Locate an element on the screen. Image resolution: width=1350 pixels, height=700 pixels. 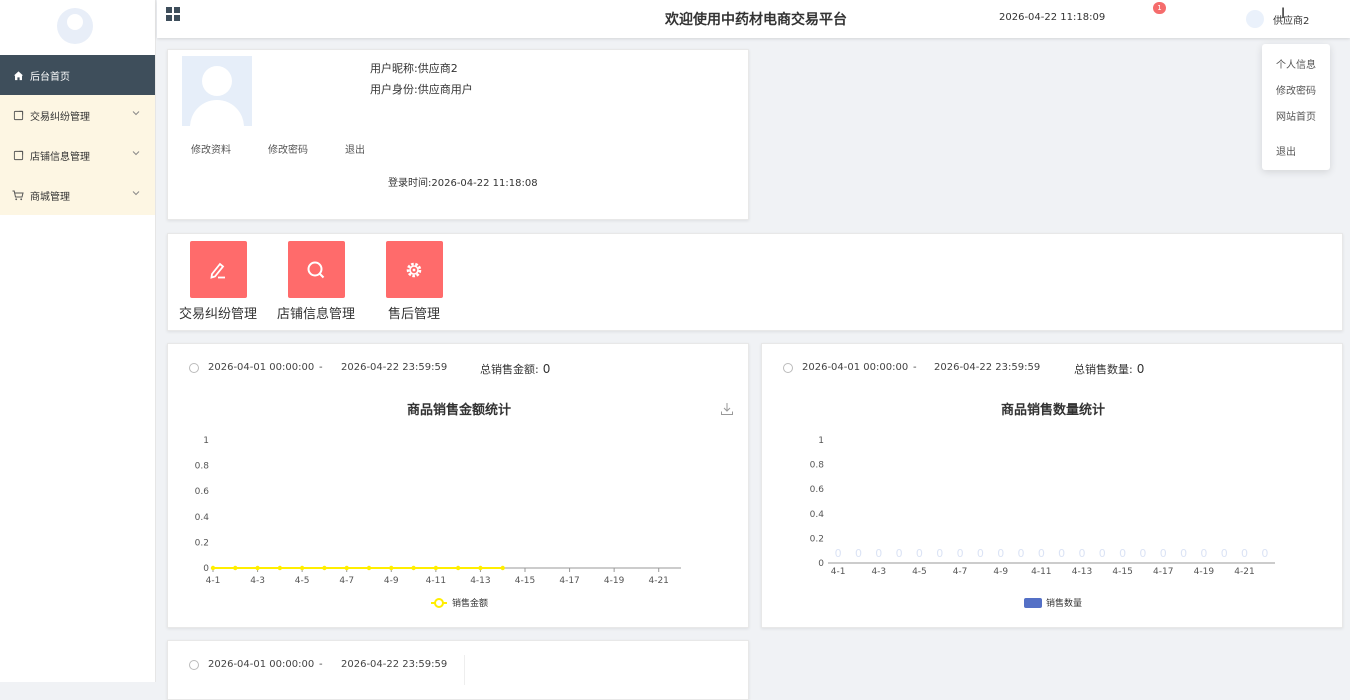
sidebar-item-shop: 店铺信息管理 is located at coordinates (77, 155).